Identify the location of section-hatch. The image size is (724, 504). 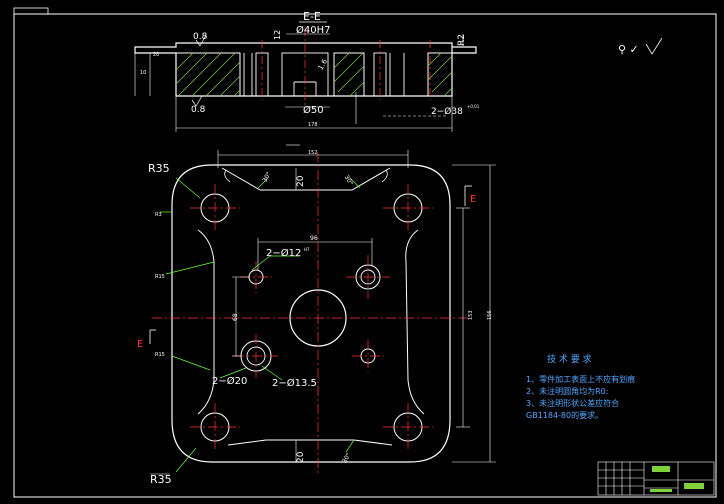
(314, 74).